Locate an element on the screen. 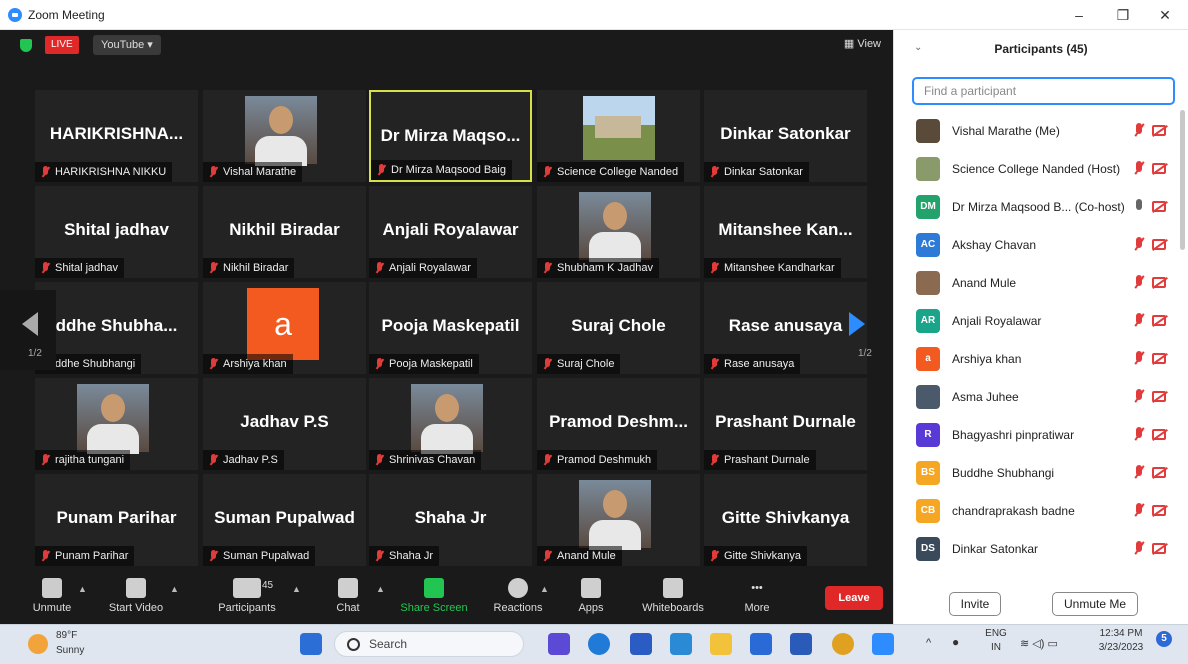  participants-options-caret-icon: ▲ is located at coordinates (296, 589).